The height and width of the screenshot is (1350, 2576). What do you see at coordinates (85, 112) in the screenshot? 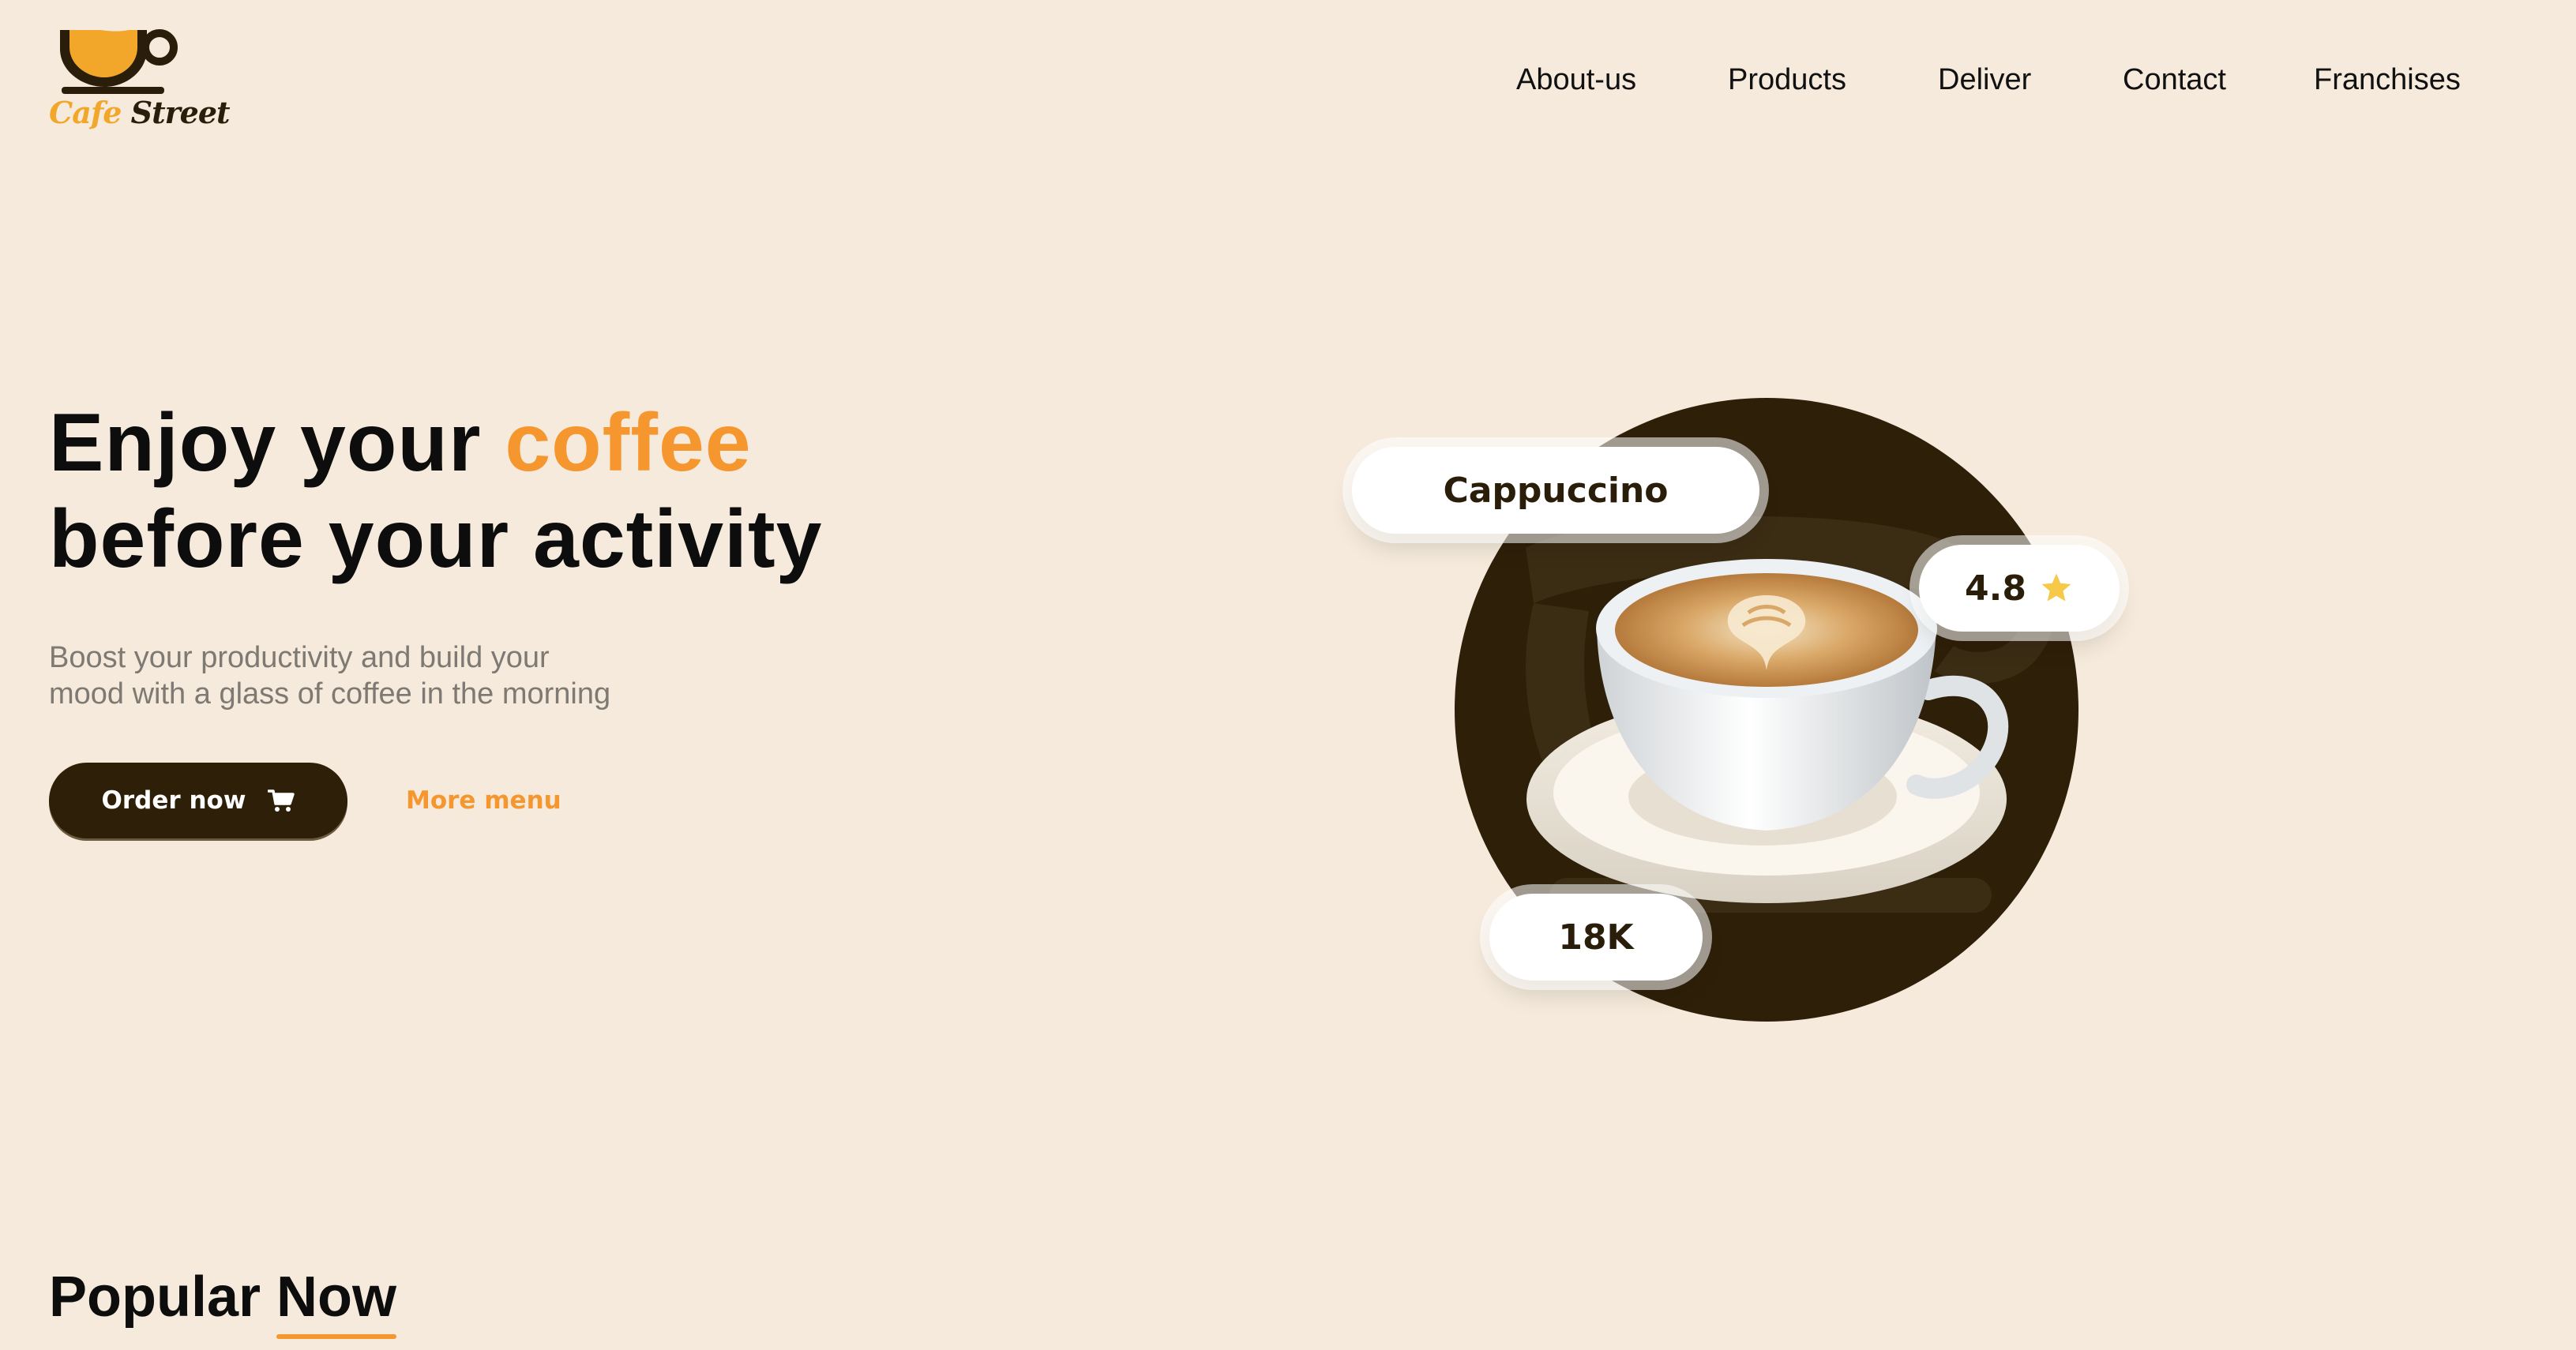
I see `brand-word-cafe: Cafe` at bounding box center [85, 112].